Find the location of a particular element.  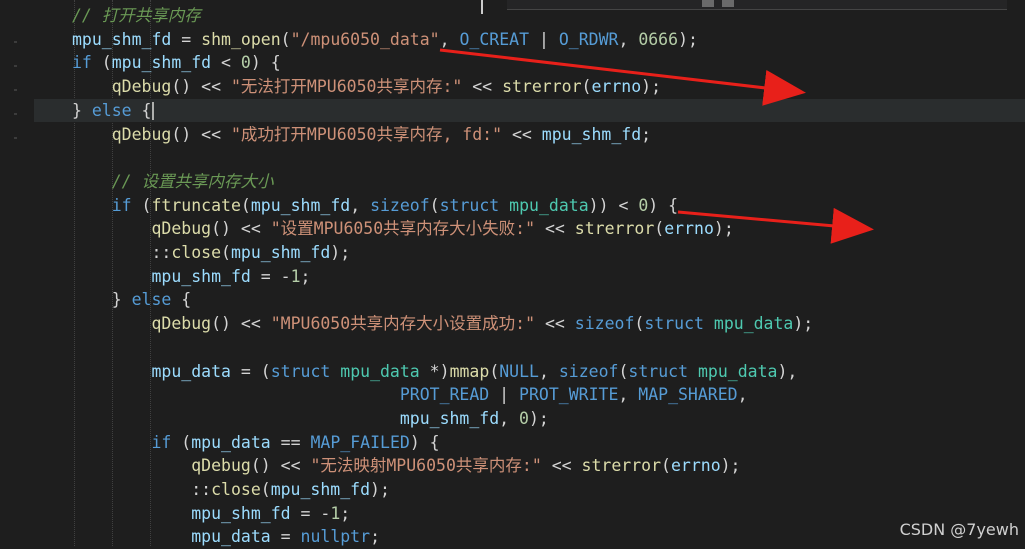

watermark: CSDN @7yewh is located at coordinates (959, 529).